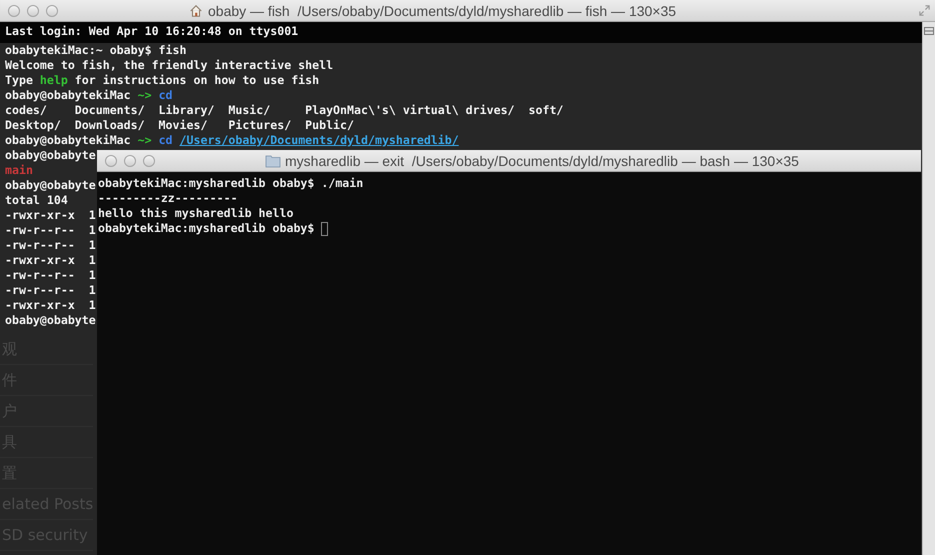 The width and height of the screenshot is (935, 555). What do you see at coordinates (151, 31) in the screenshot?
I see `terminal-line: Last login: Wed Apr 10 16:20:48 on ttys001` at bounding box center [151, 31].